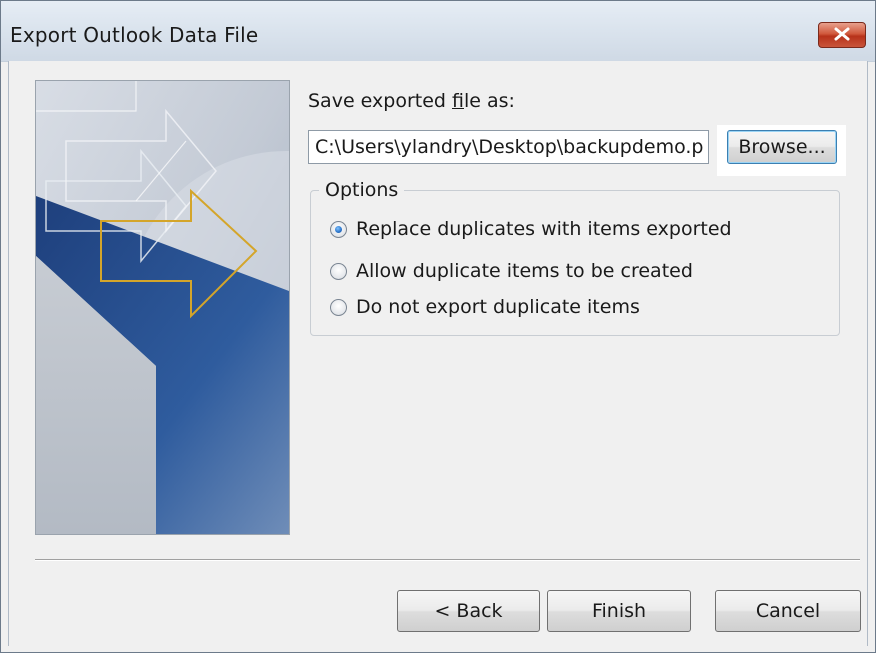  I want to click on cancel-button: Cancel, so click(788, 611).